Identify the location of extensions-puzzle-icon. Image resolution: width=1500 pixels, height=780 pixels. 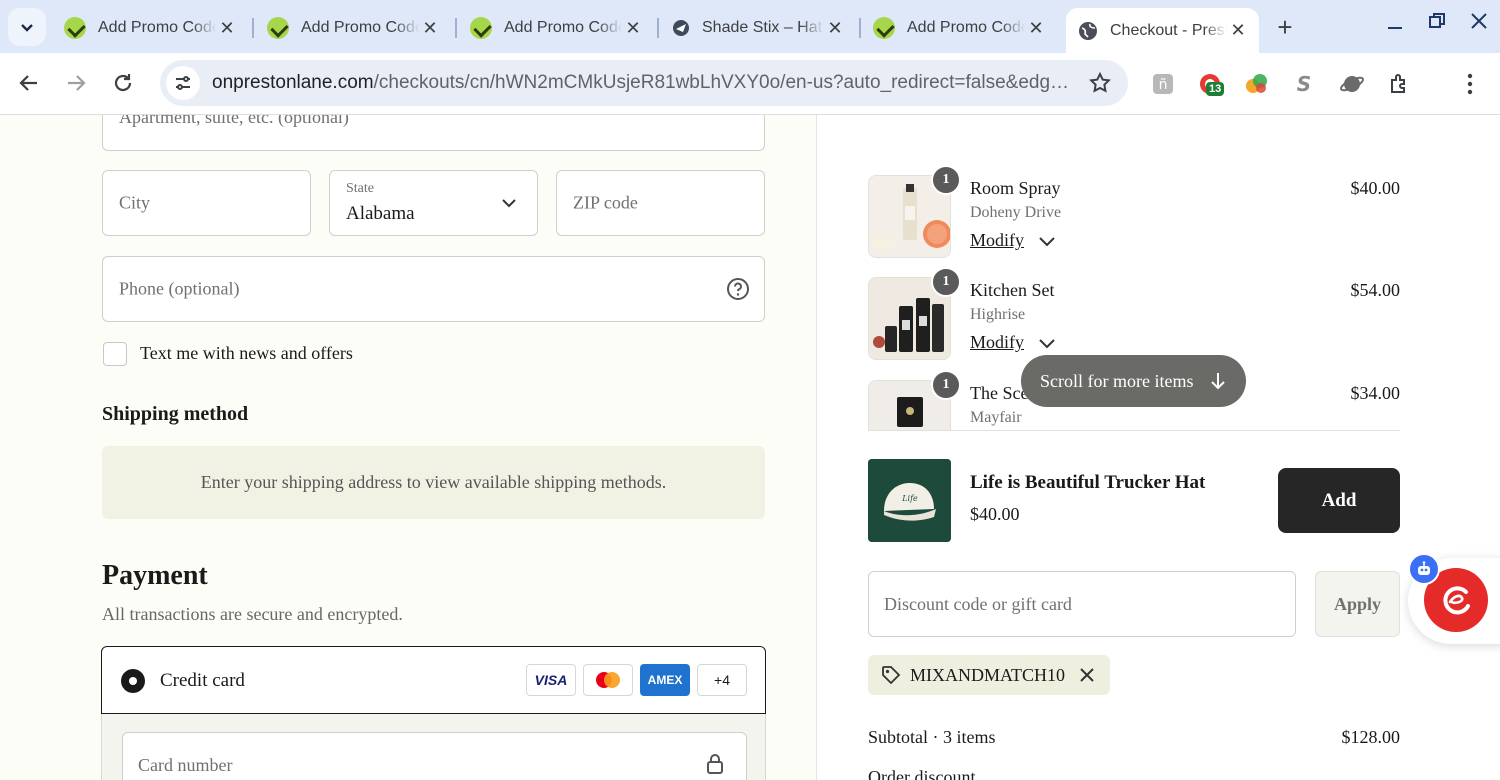
(1400, 84).